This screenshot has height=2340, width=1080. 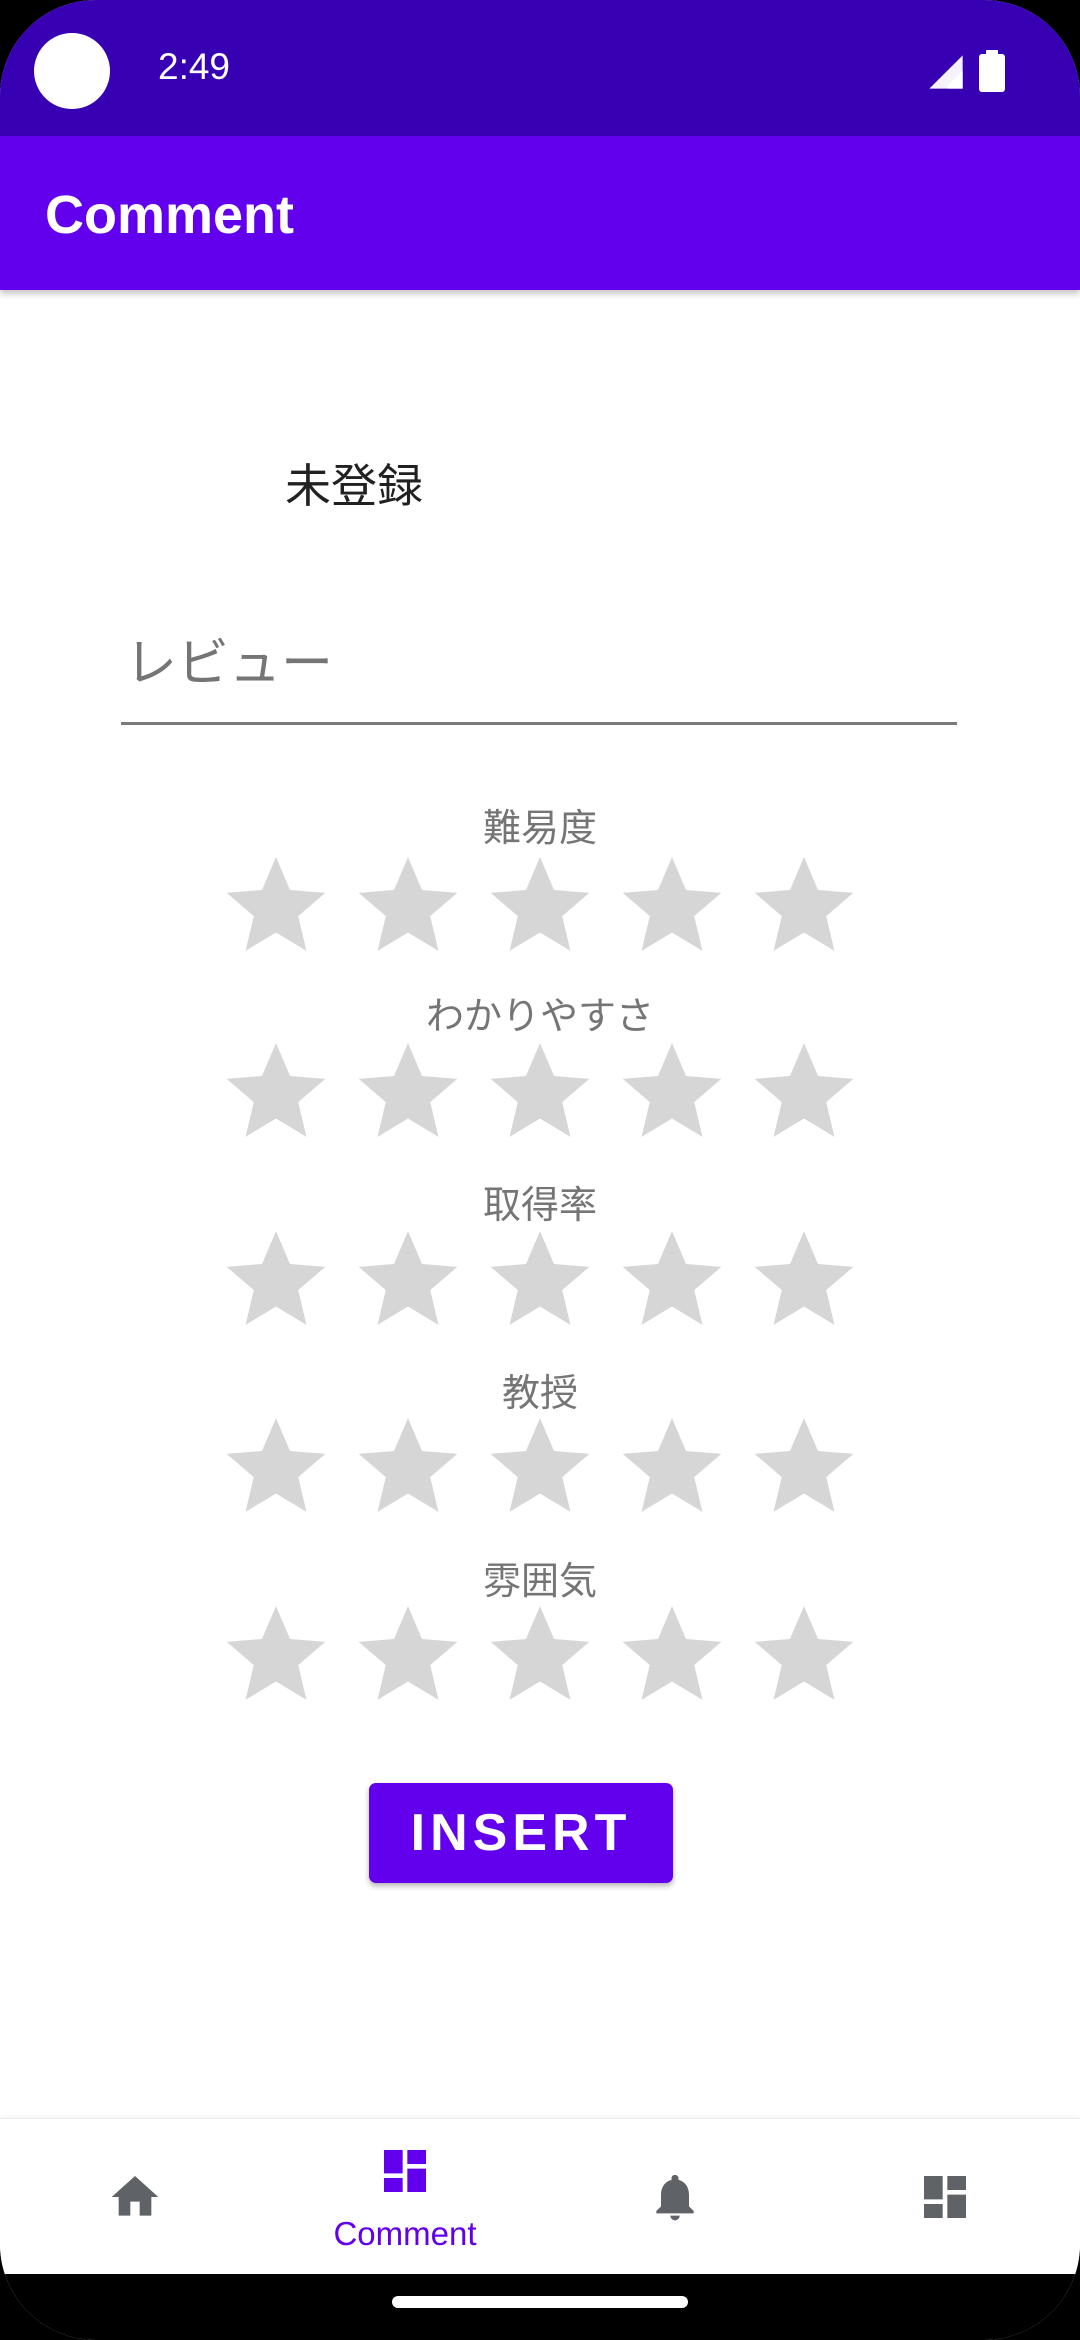 I want to click on rating-bar-professor, so click(x=540, y=1465).